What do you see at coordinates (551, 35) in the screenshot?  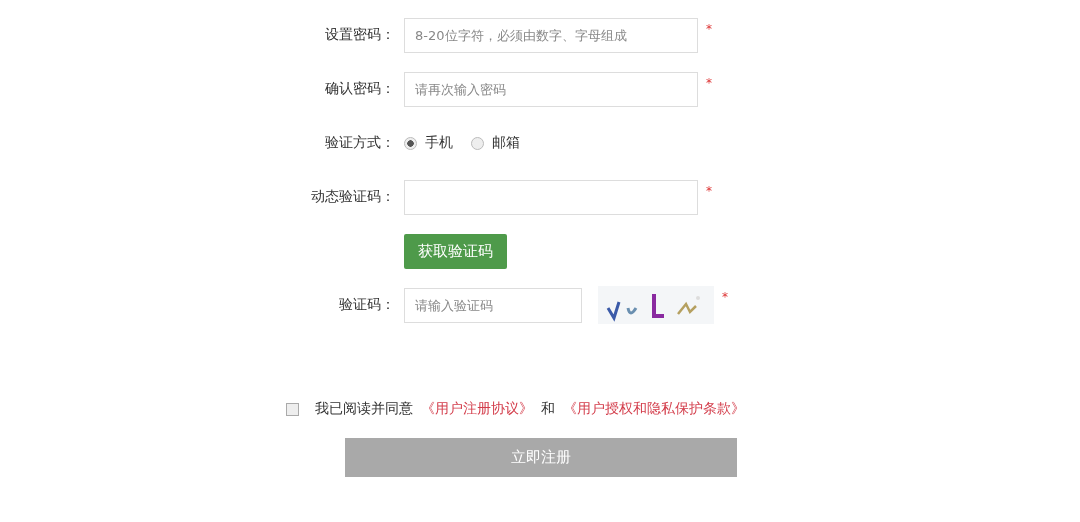 I see `input-field: 8-20位字符，必须由数字、字母组成` at bounding box center [551, 35].